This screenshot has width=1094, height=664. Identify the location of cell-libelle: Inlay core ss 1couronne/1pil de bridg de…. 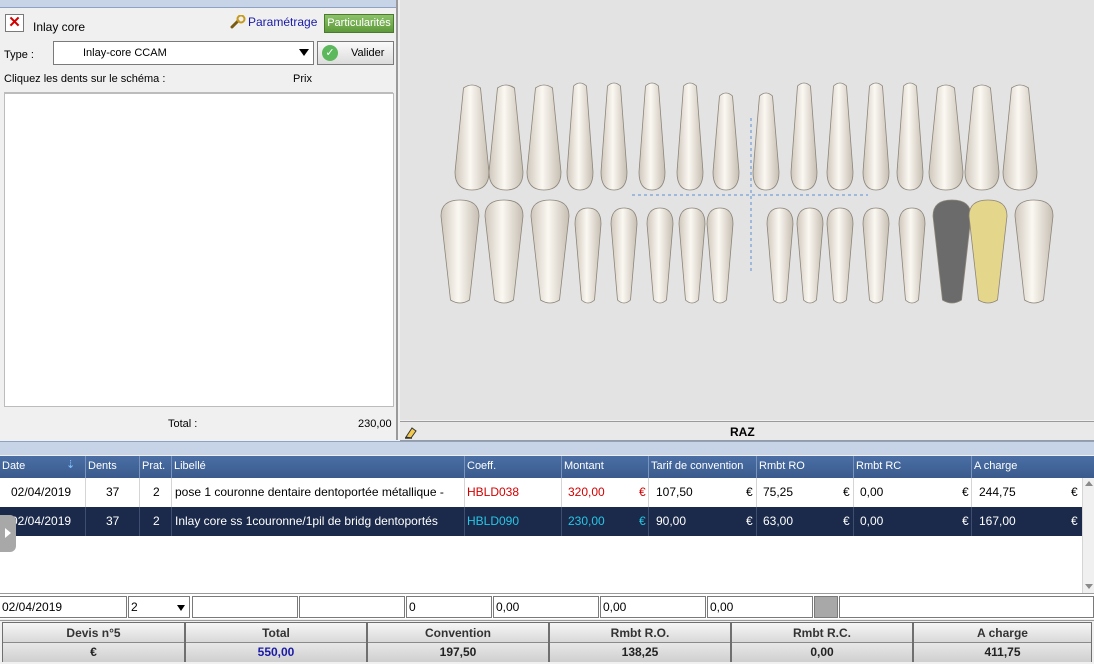
(306, 521).